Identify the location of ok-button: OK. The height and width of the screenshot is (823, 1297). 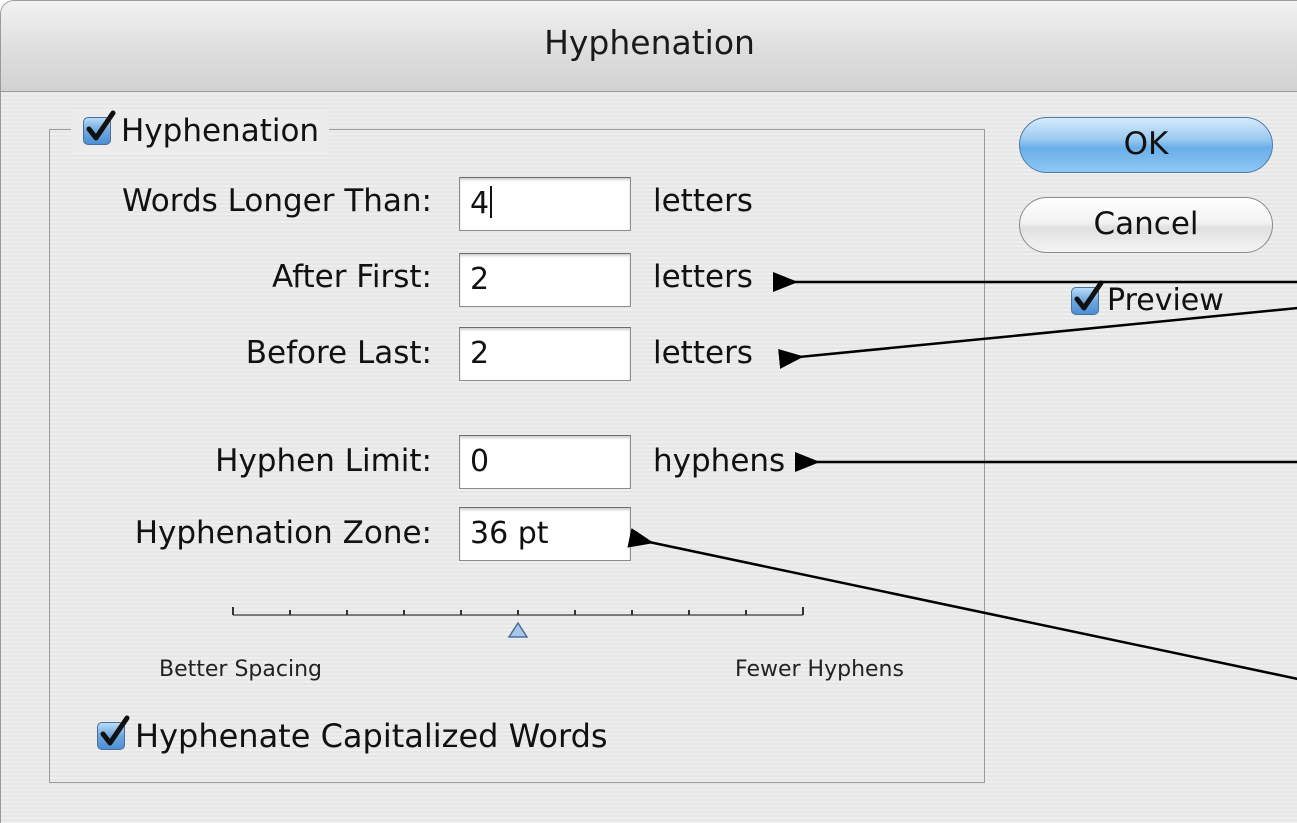
(1146, 145).